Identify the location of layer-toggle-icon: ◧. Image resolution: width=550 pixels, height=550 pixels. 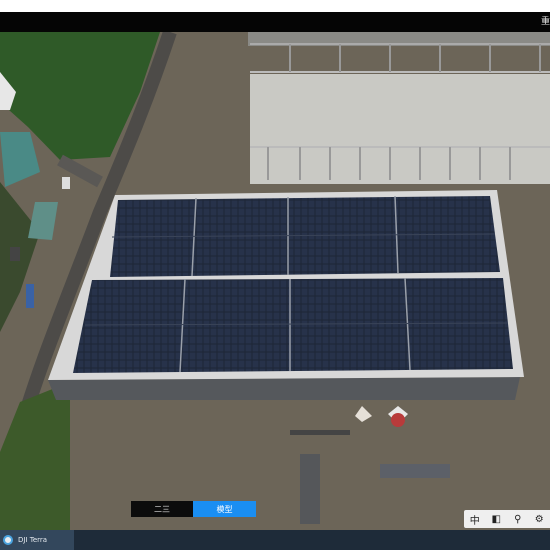
(496, 519).